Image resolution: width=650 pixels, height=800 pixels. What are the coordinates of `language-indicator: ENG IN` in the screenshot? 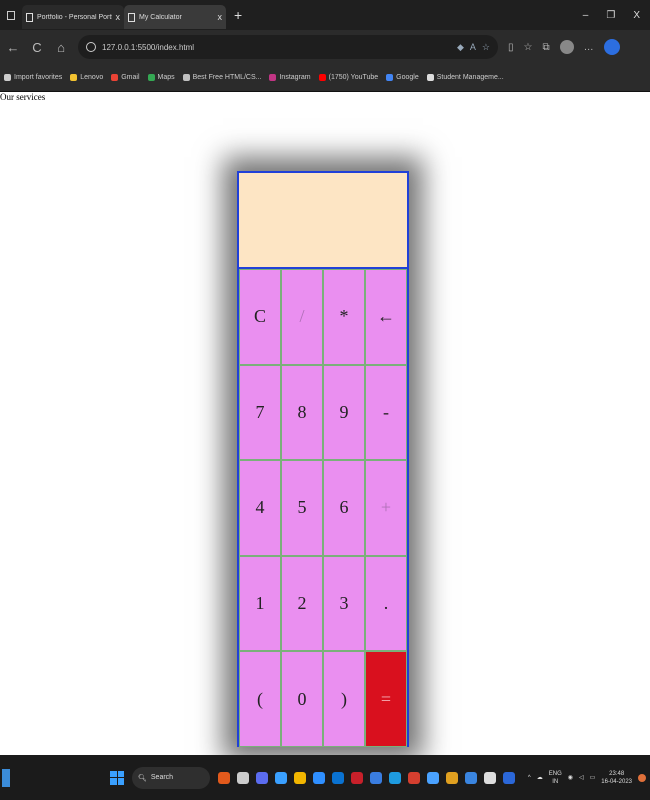 It's located at (555, 778).